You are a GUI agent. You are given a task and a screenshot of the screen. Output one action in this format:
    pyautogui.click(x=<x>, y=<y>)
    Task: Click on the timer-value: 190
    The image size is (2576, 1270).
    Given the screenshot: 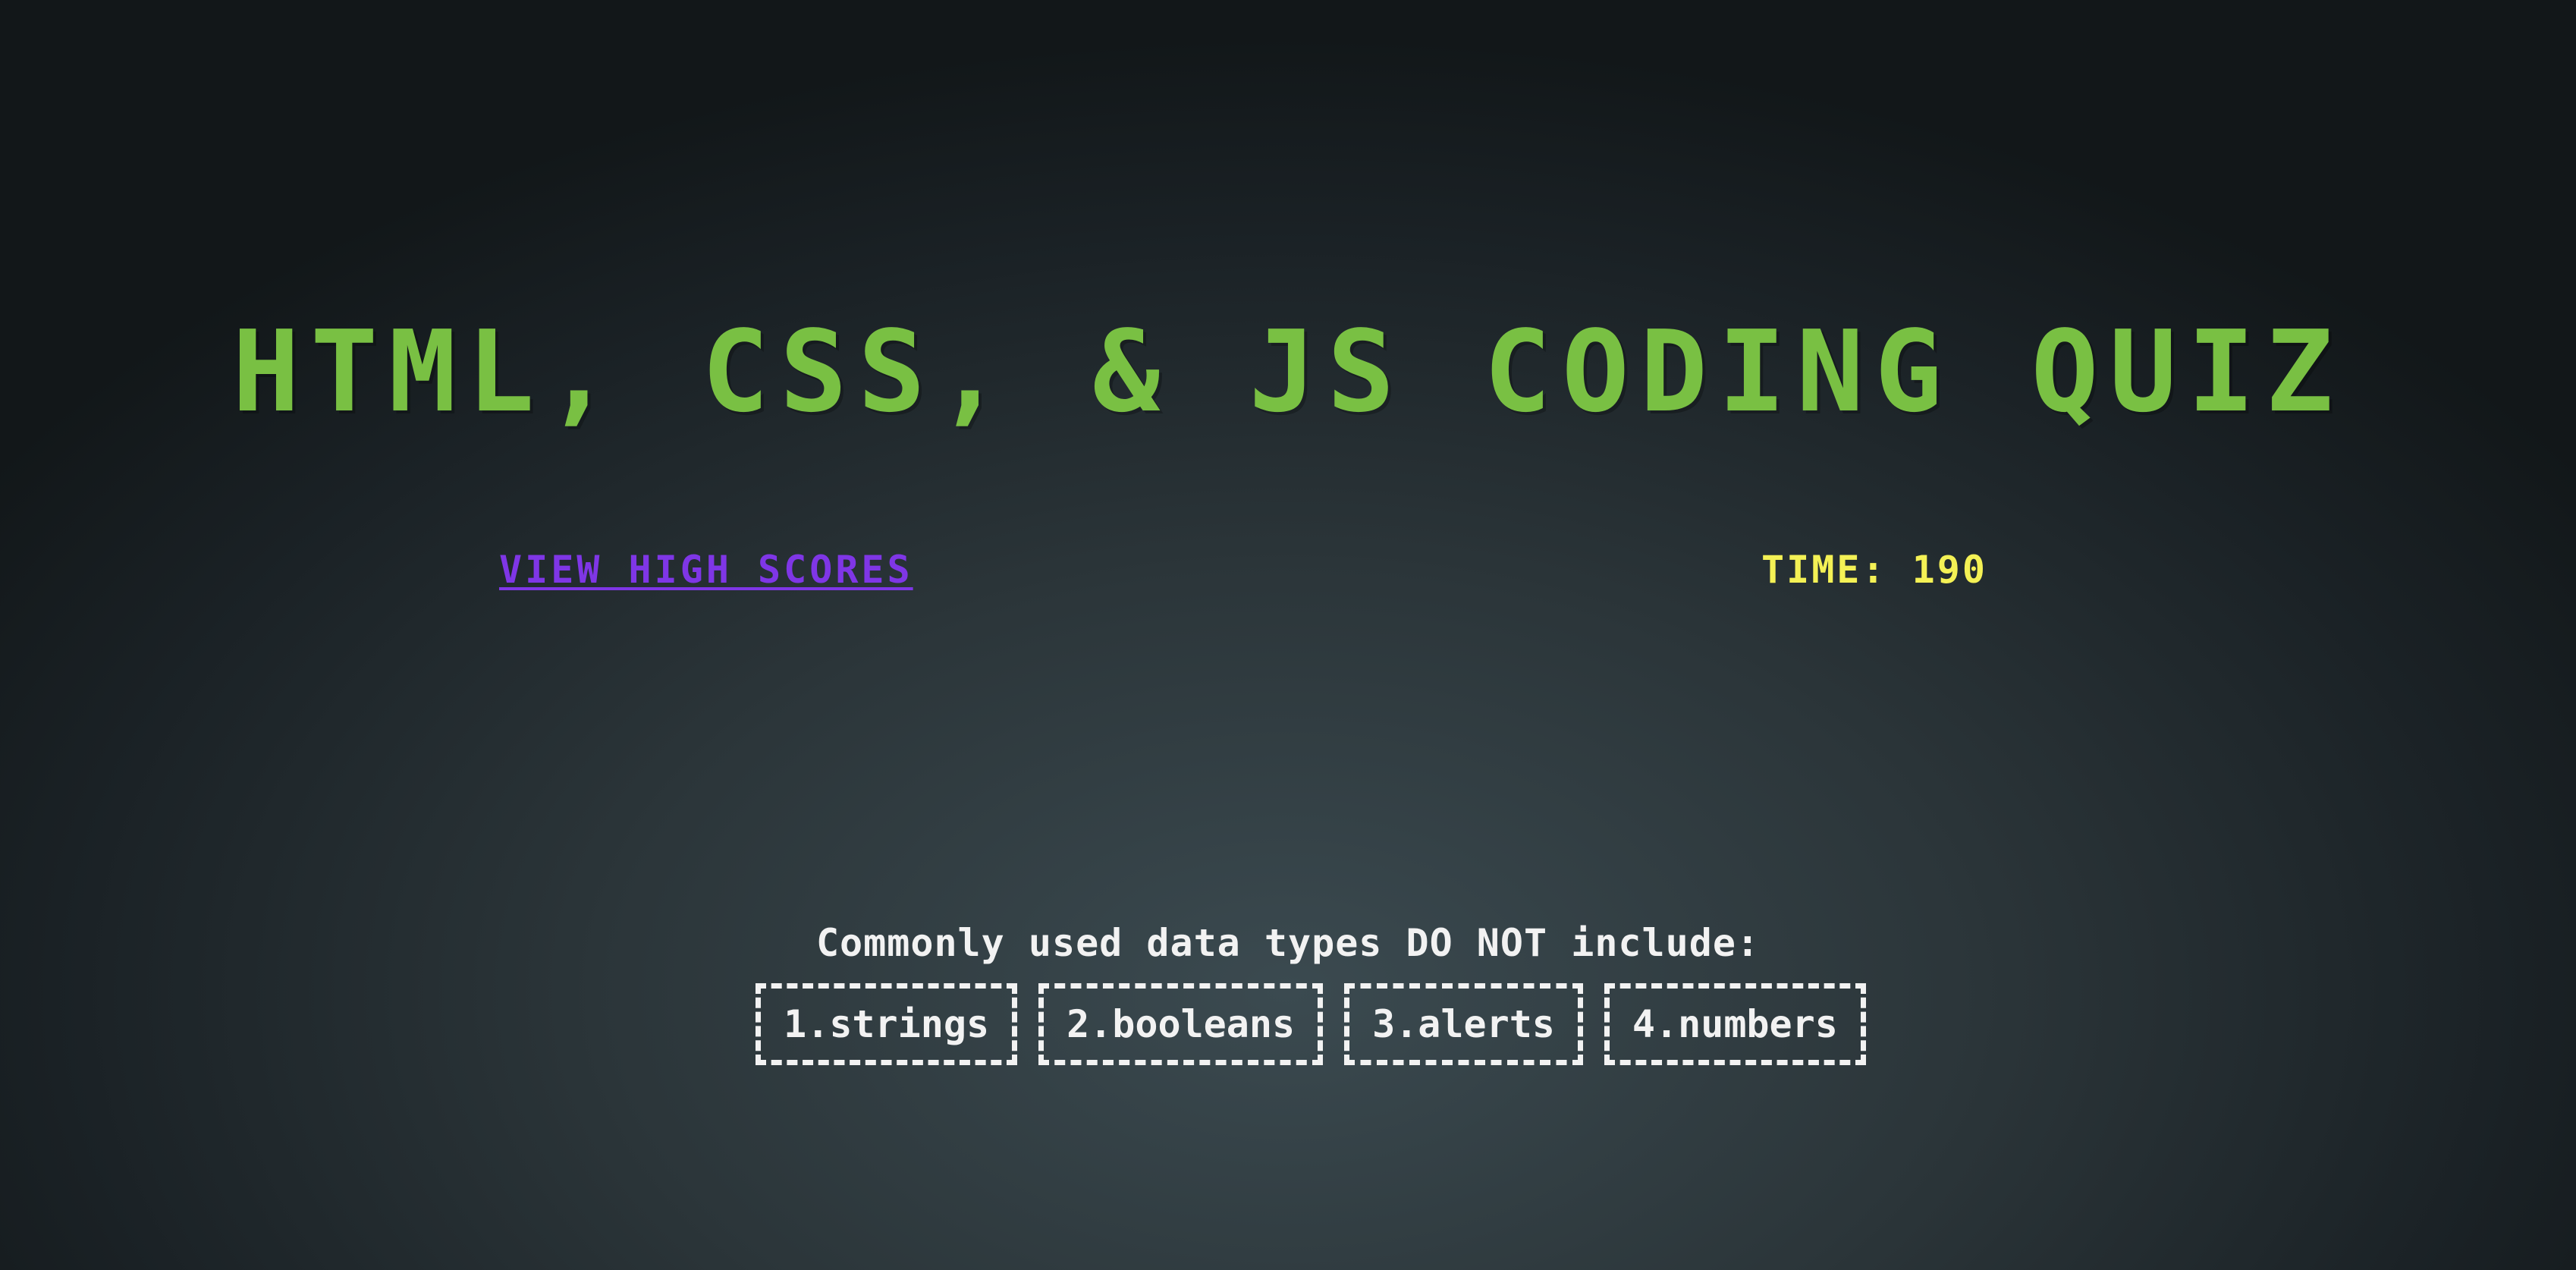 What is the action you would take?
    pyautogui.click(x=1949, y=570)
    